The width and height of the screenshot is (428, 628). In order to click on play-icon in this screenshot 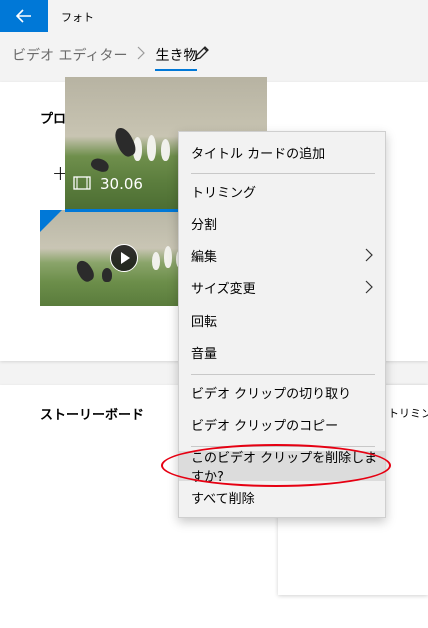, I will do `click(124, 258)`.